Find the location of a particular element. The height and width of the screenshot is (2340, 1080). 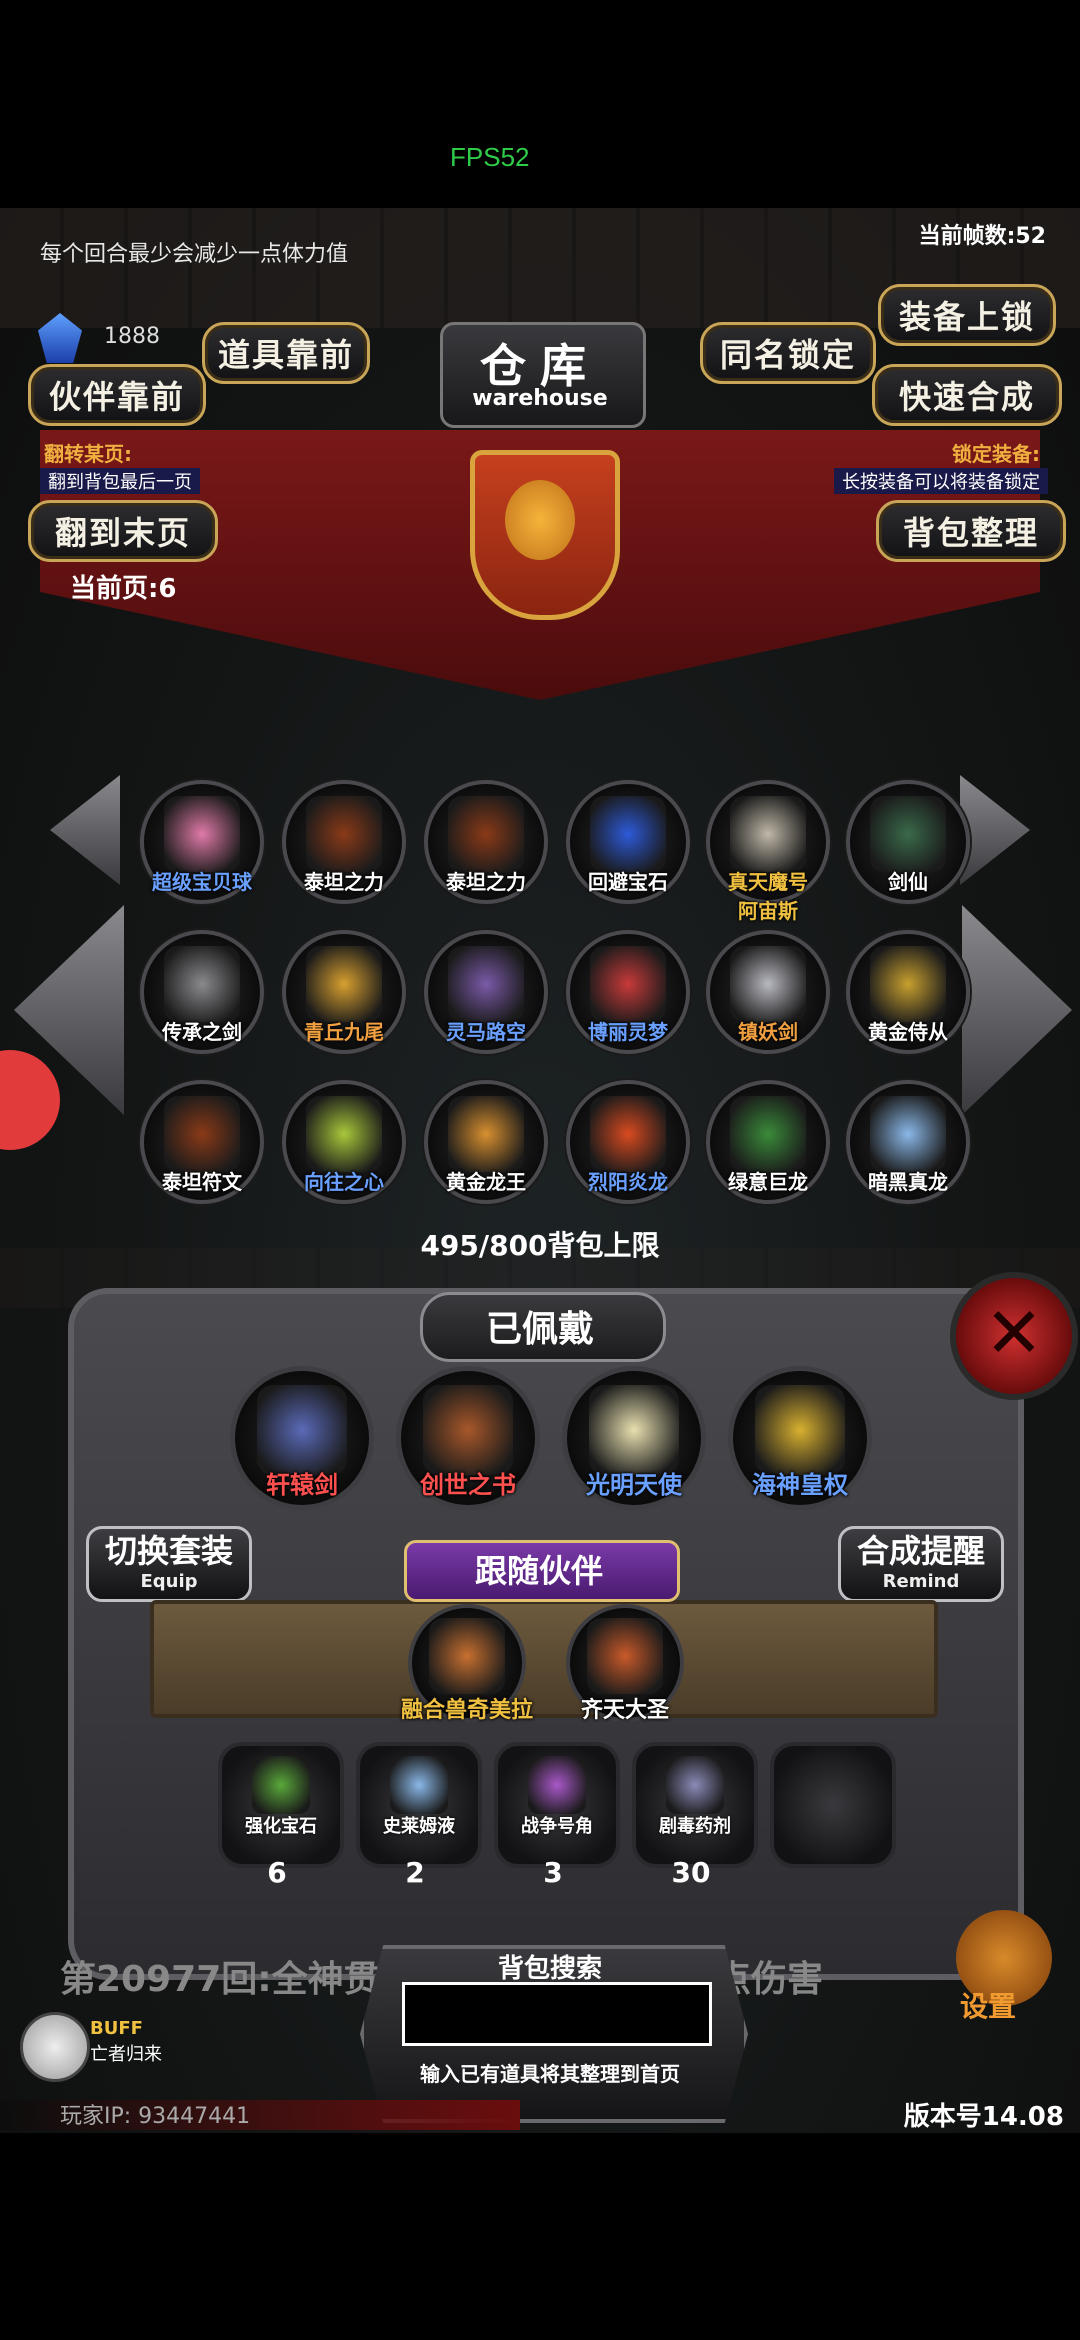

equipped-slot: 海神皇权 is located at coordinates (800, 1438).